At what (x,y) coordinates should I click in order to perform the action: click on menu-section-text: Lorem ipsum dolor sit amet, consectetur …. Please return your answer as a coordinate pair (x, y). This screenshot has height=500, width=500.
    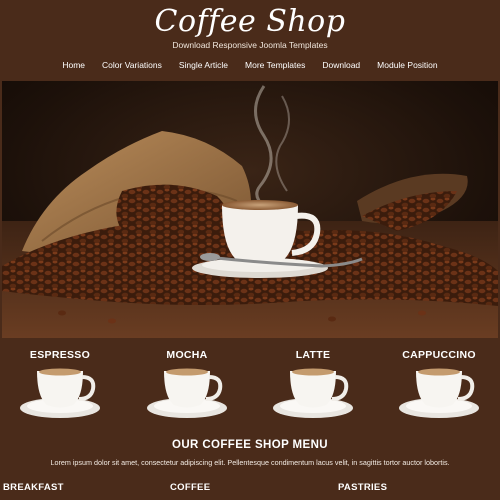
    Looking at the image, I should click on (250, 462).